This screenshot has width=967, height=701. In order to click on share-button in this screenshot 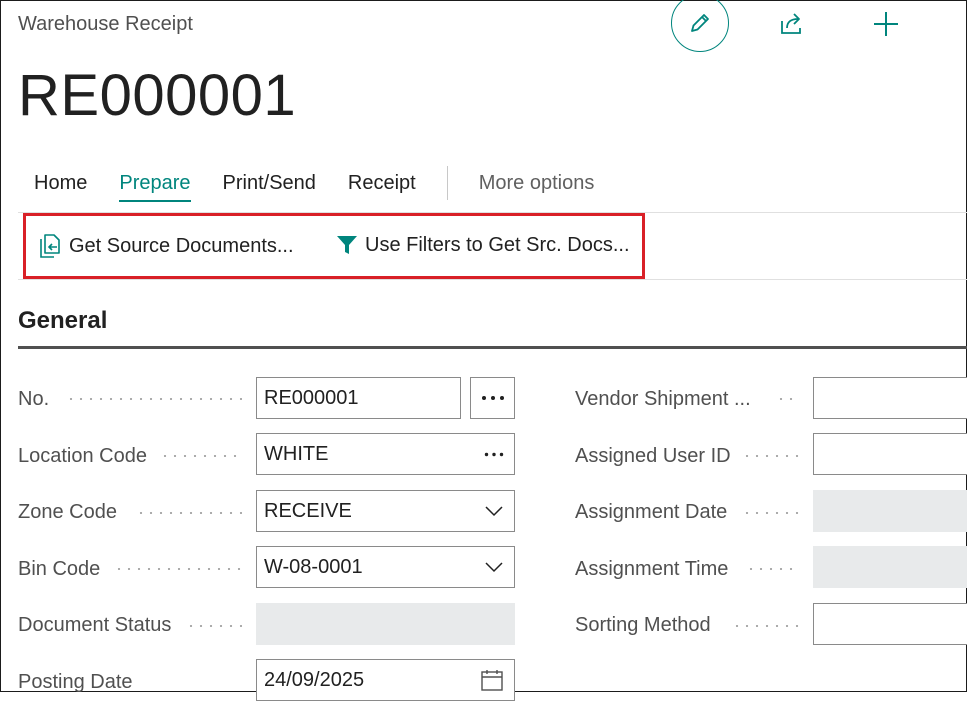, I will do `click(792, 24)`.